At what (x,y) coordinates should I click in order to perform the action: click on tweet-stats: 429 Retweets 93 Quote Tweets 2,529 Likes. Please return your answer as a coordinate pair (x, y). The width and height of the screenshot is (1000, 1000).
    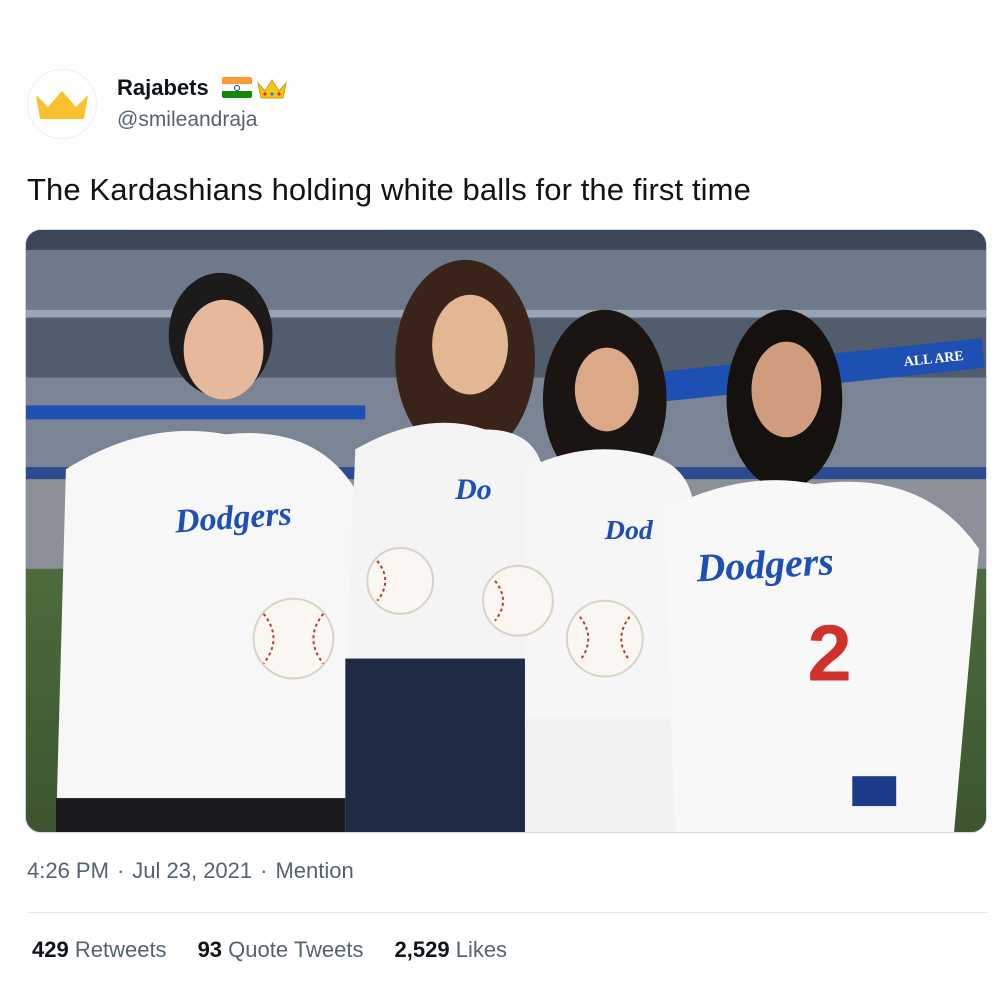
    Looking at the image, I should click on (269, 950).